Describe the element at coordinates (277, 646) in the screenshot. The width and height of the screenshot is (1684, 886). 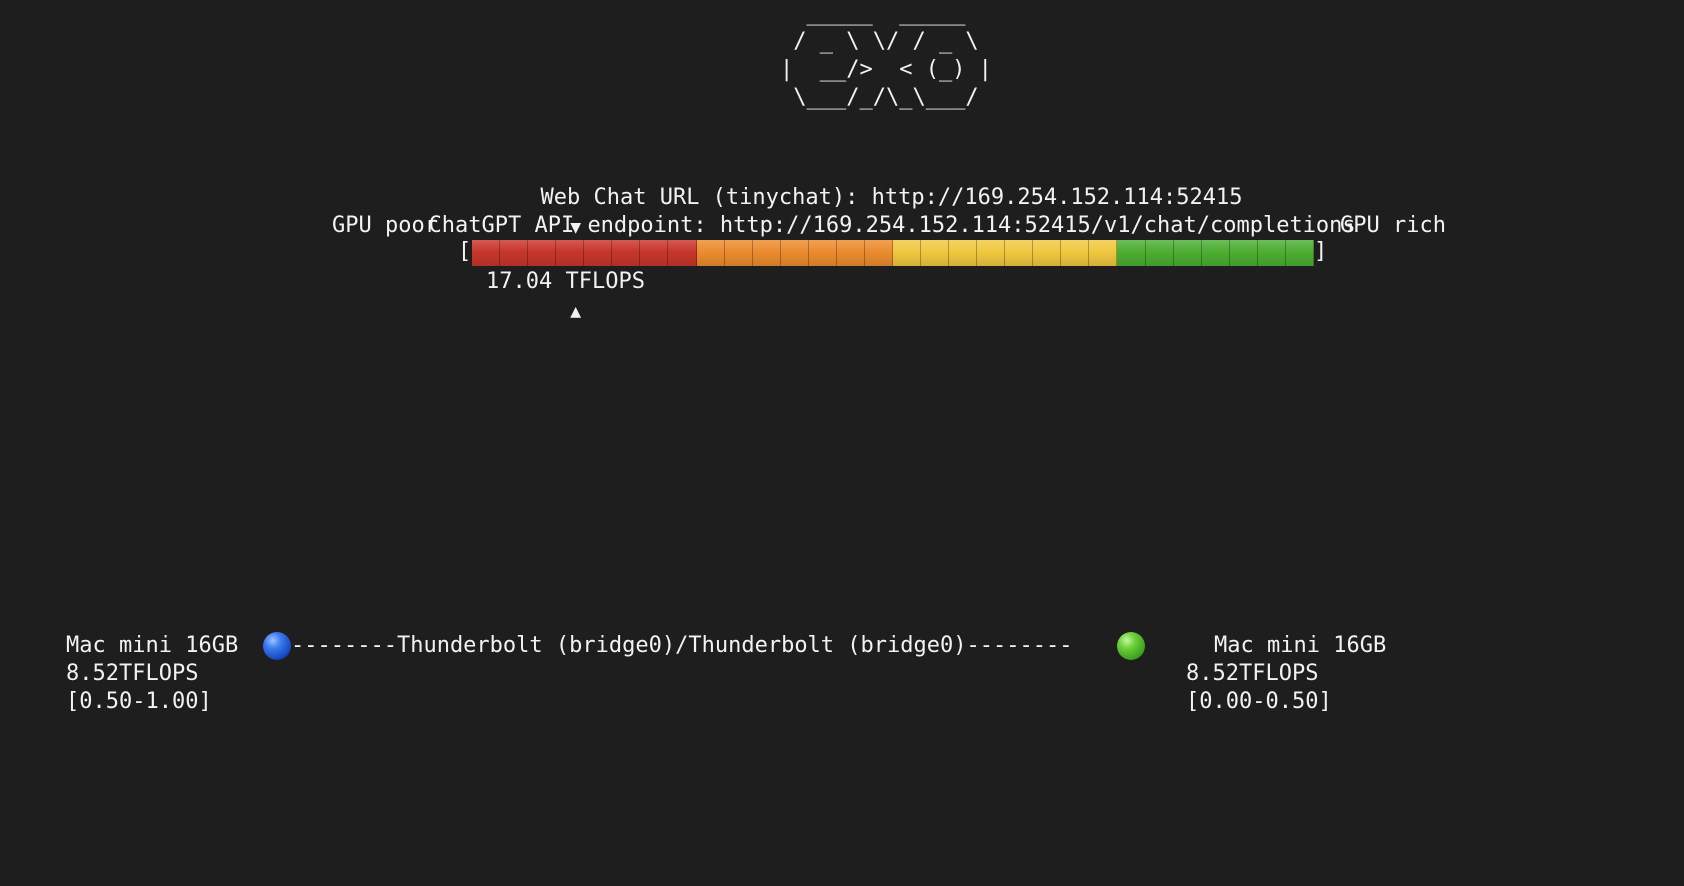
I see `left-node-dot-icon` at that location.